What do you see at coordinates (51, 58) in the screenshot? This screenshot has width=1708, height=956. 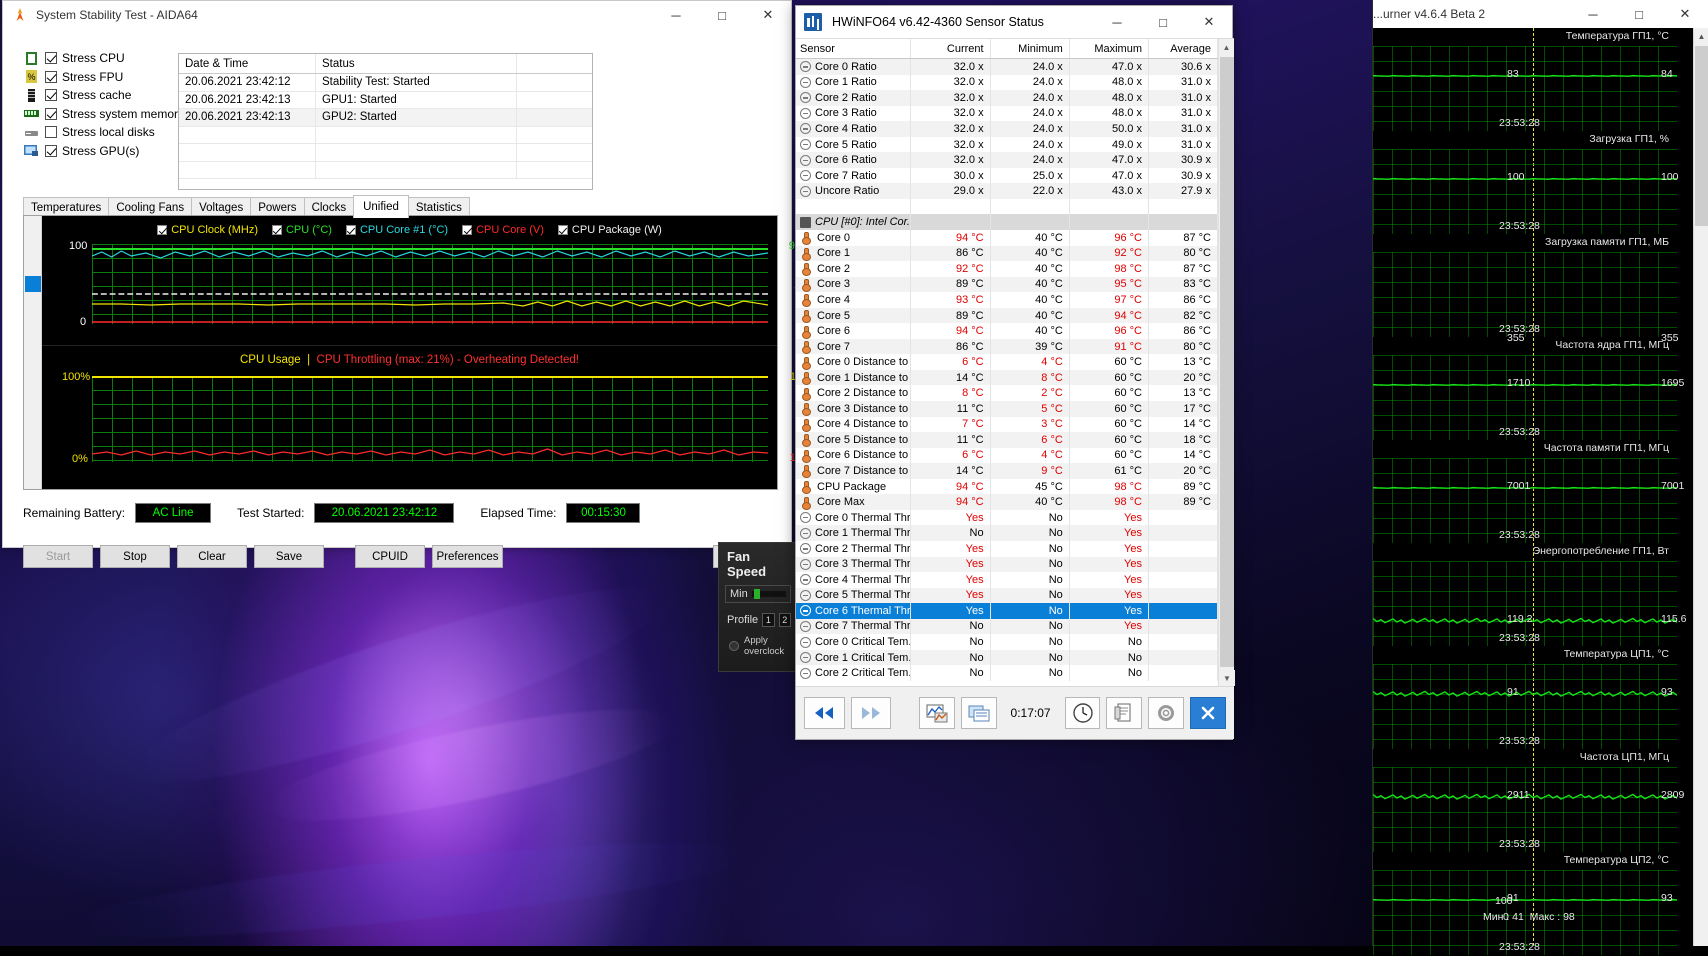 I see `stress-cpu-checkbox` at bounding box center [51, 58].